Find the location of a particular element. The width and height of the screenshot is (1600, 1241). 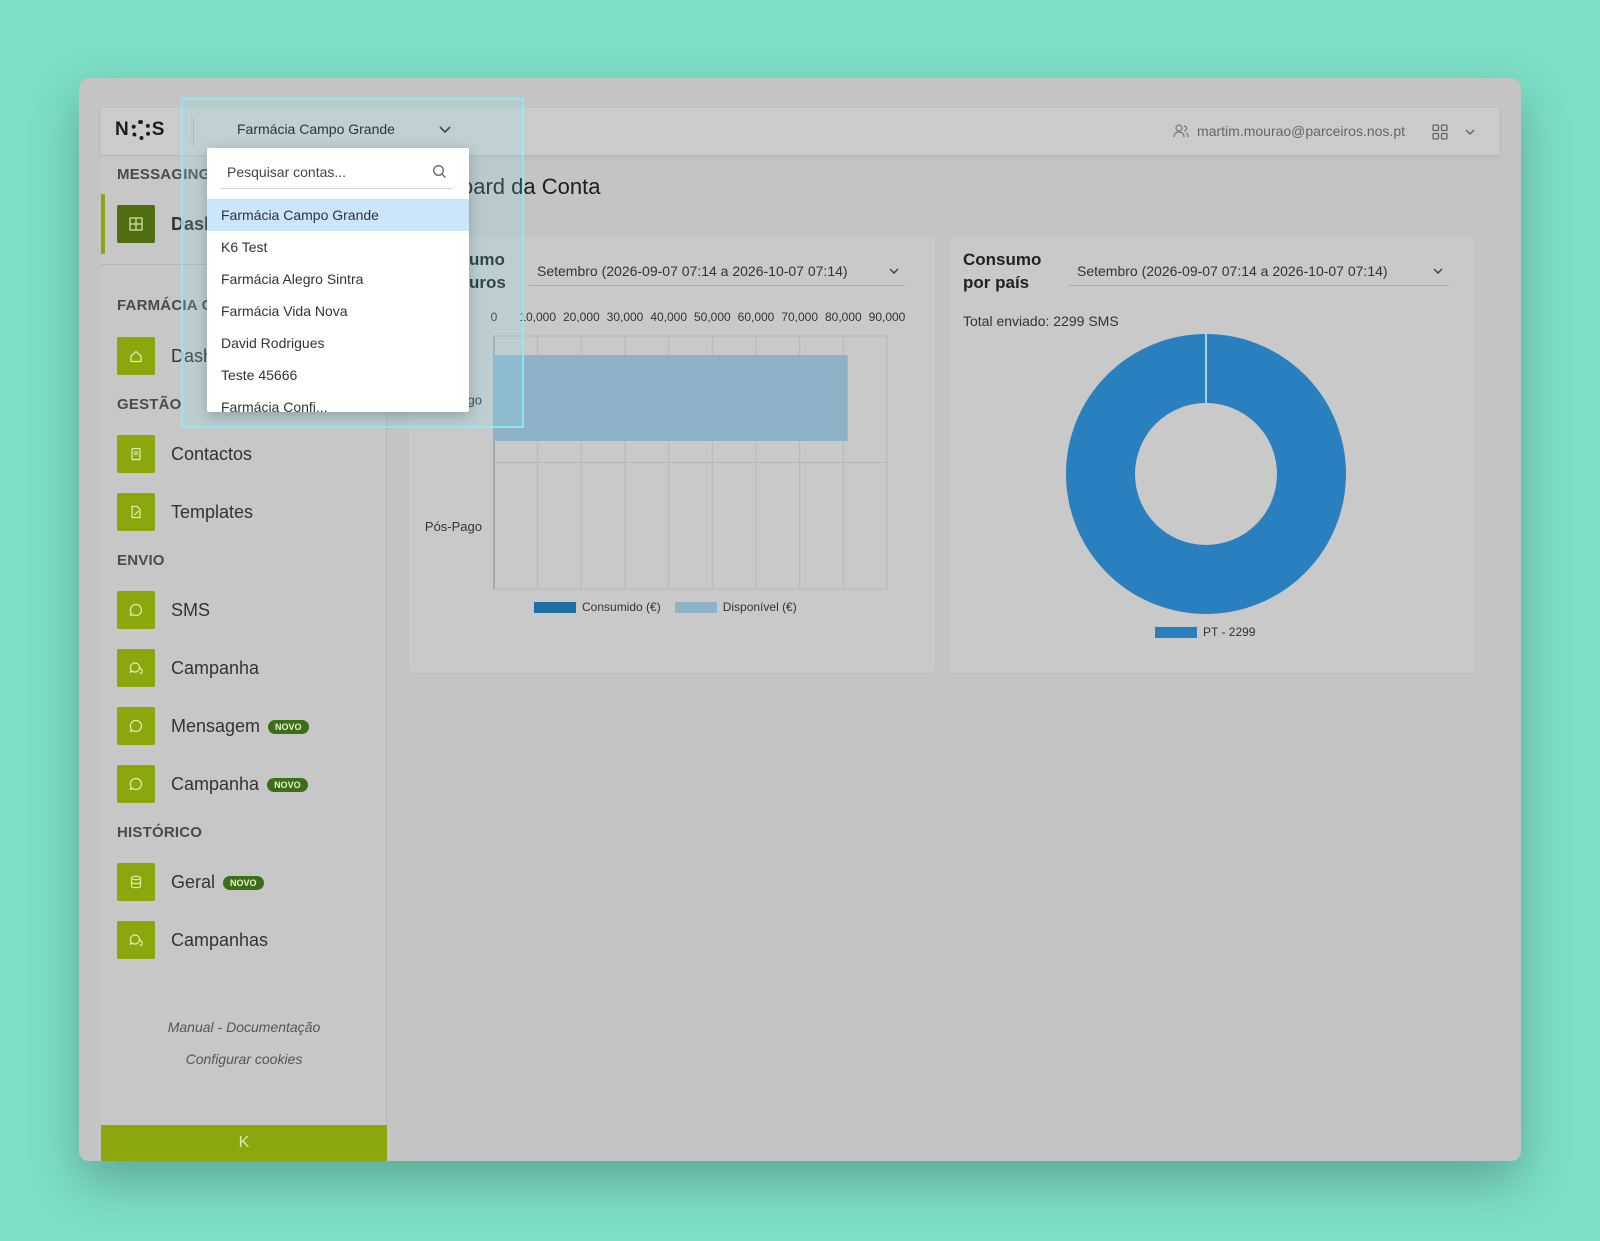

sidebar-item-campanha-novo: Campanha NOVO is located at coordinates (212, 784).